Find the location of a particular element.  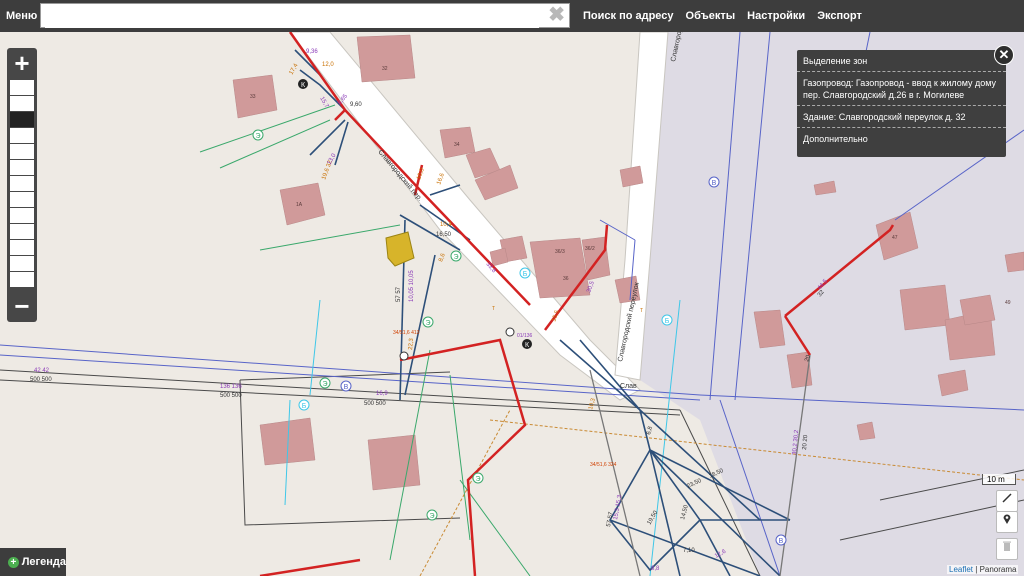

svg-text: 32 is located at coordinates (385, 69).